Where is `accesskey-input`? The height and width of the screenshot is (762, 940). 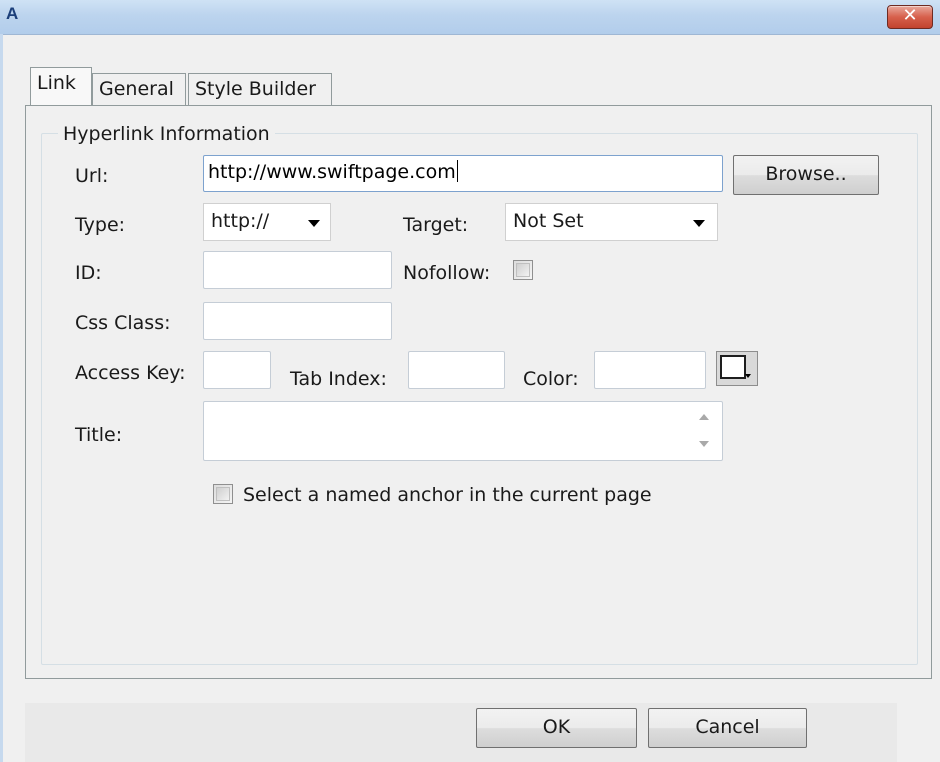
accesskey-input is located at coordinates (237, 370).